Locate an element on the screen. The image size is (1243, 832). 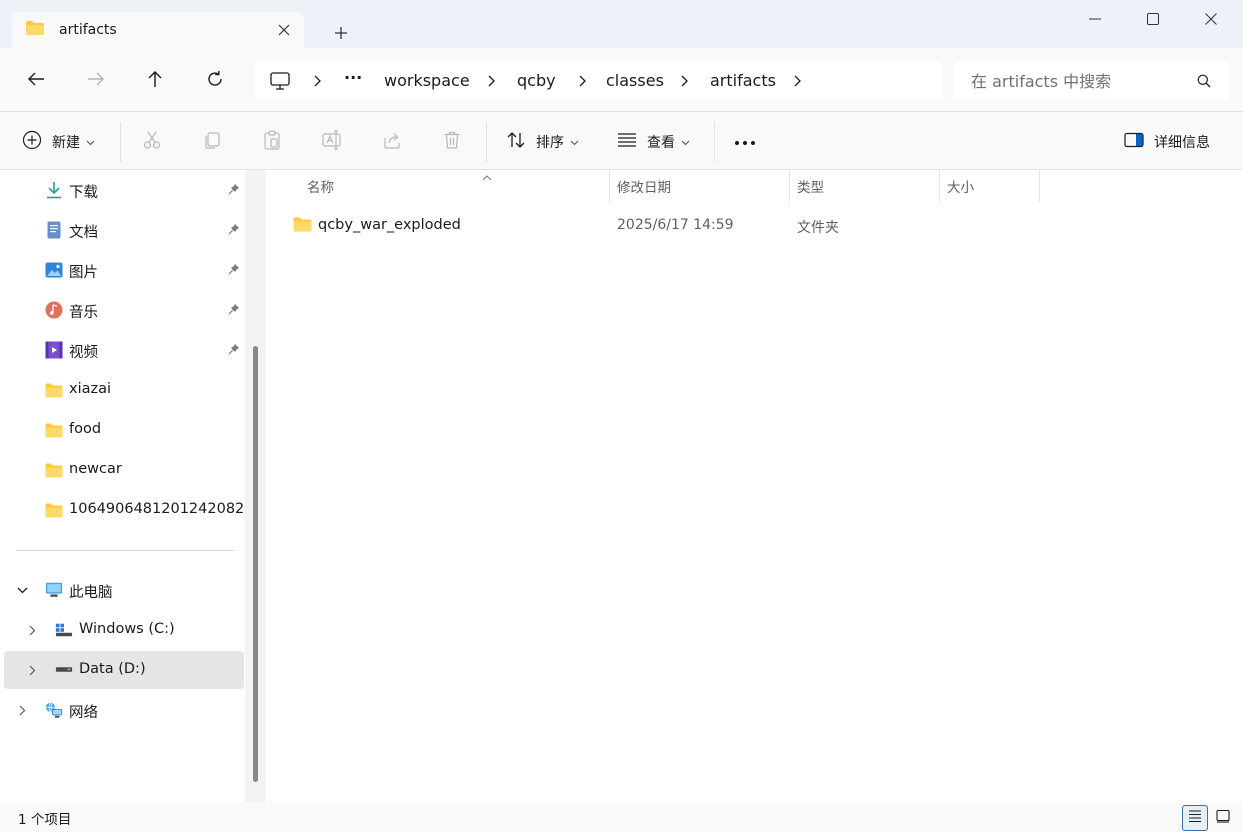
details-view-icon is located at coordinates (1195, 818).